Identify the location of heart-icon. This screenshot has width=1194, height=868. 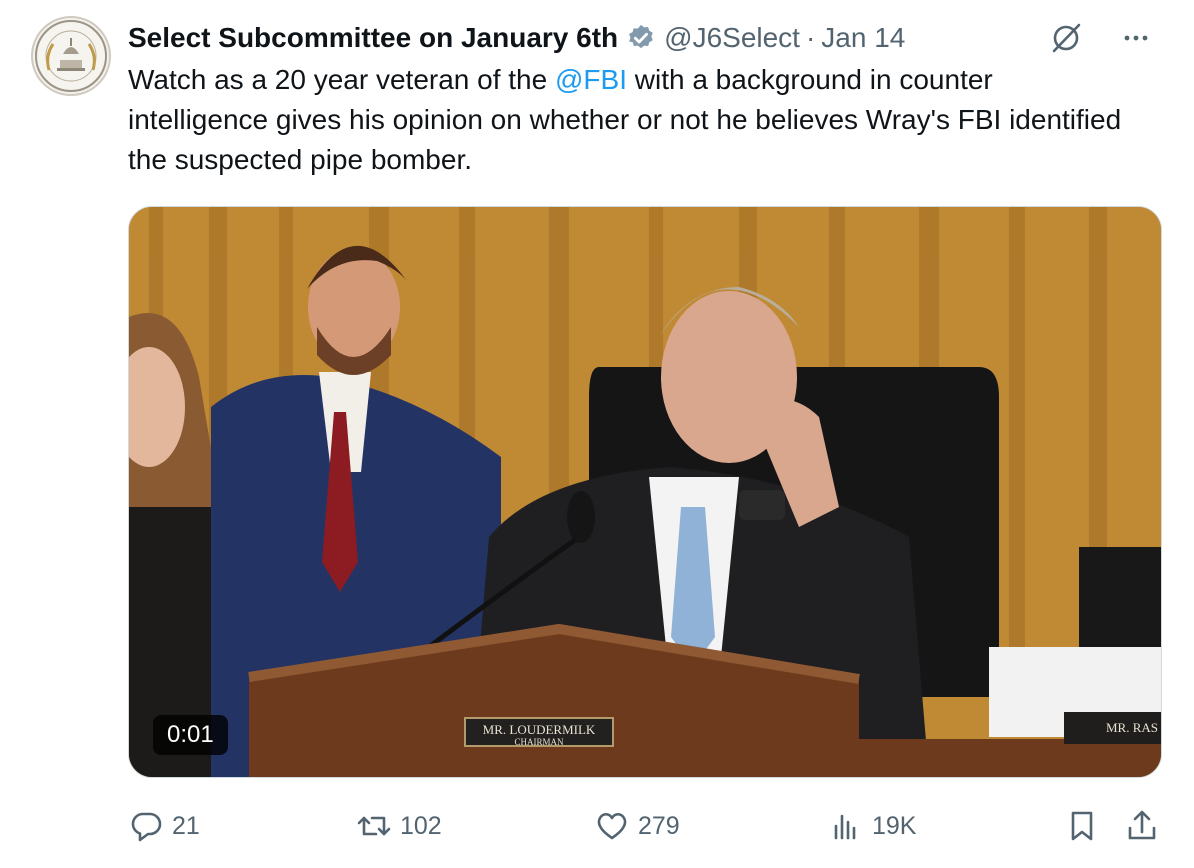
(612, 826).